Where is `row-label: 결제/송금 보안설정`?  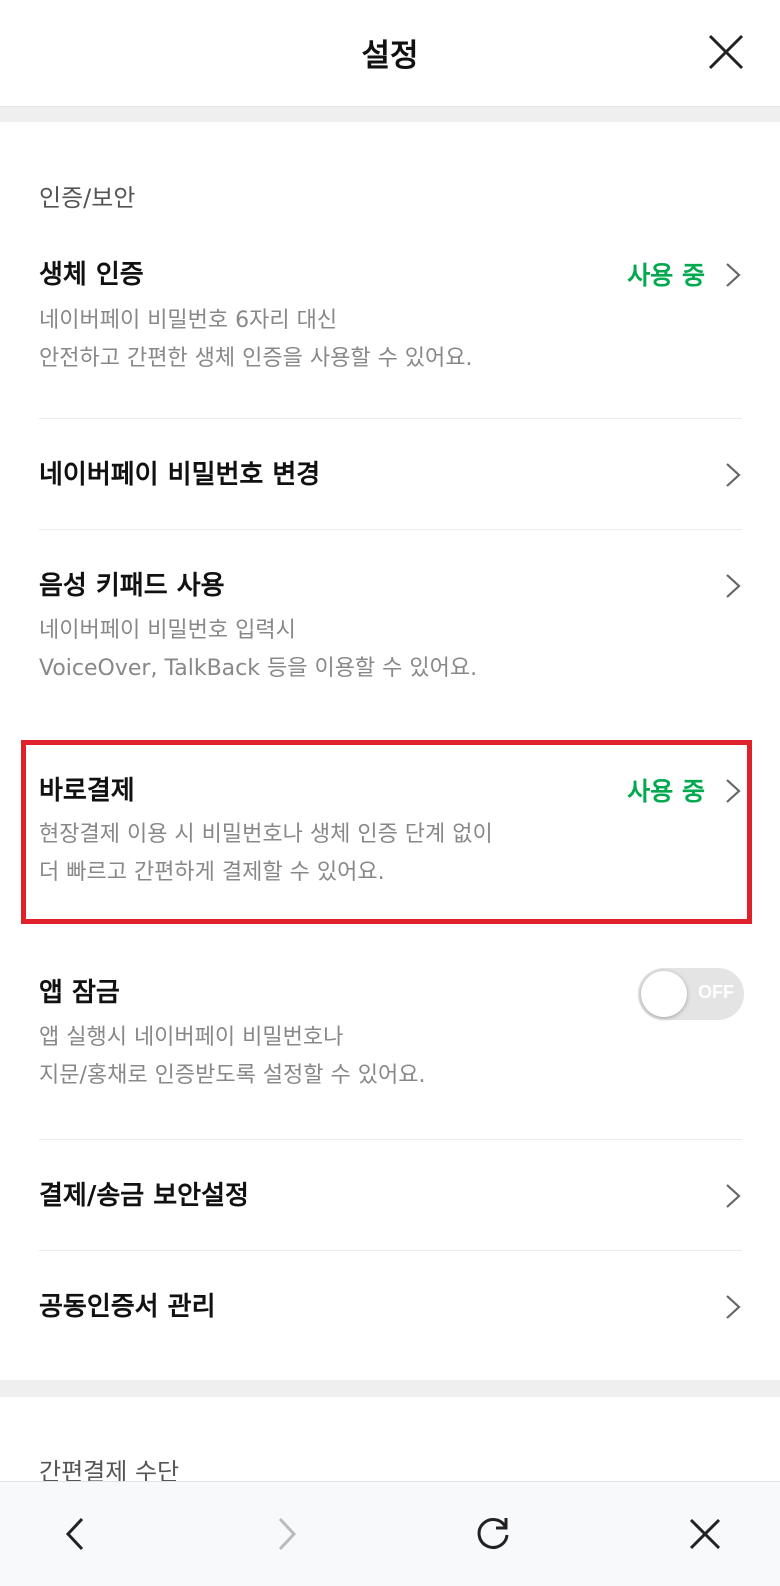 row-label: 결제/송금 보안설정 is located at coordinates (144, 1196).